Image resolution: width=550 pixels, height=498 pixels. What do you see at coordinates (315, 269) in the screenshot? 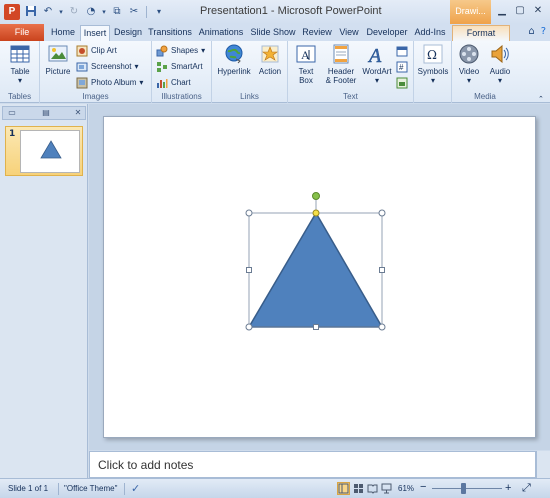
I see `triangle-shape` at bounding box center [315, 269].